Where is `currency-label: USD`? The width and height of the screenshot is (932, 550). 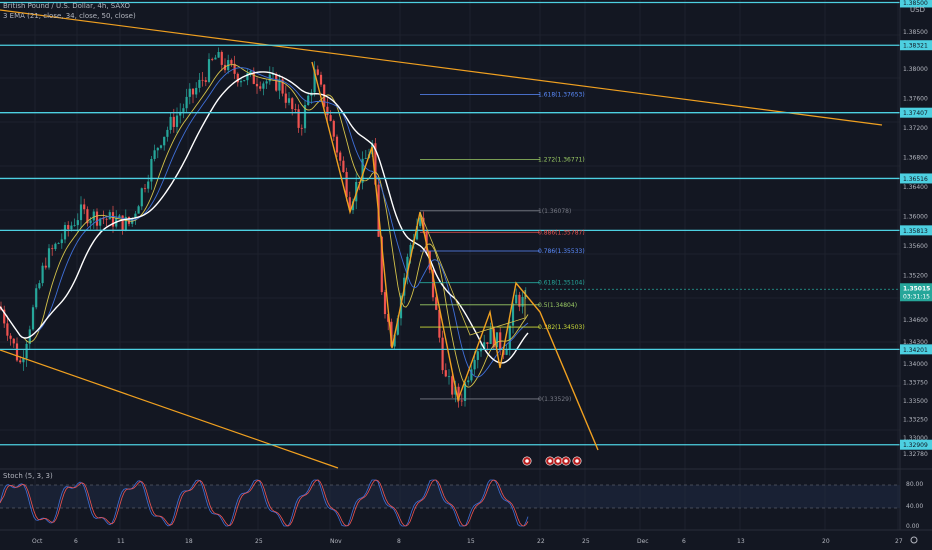 currency-label: USD is located at coordinates (917, 10).